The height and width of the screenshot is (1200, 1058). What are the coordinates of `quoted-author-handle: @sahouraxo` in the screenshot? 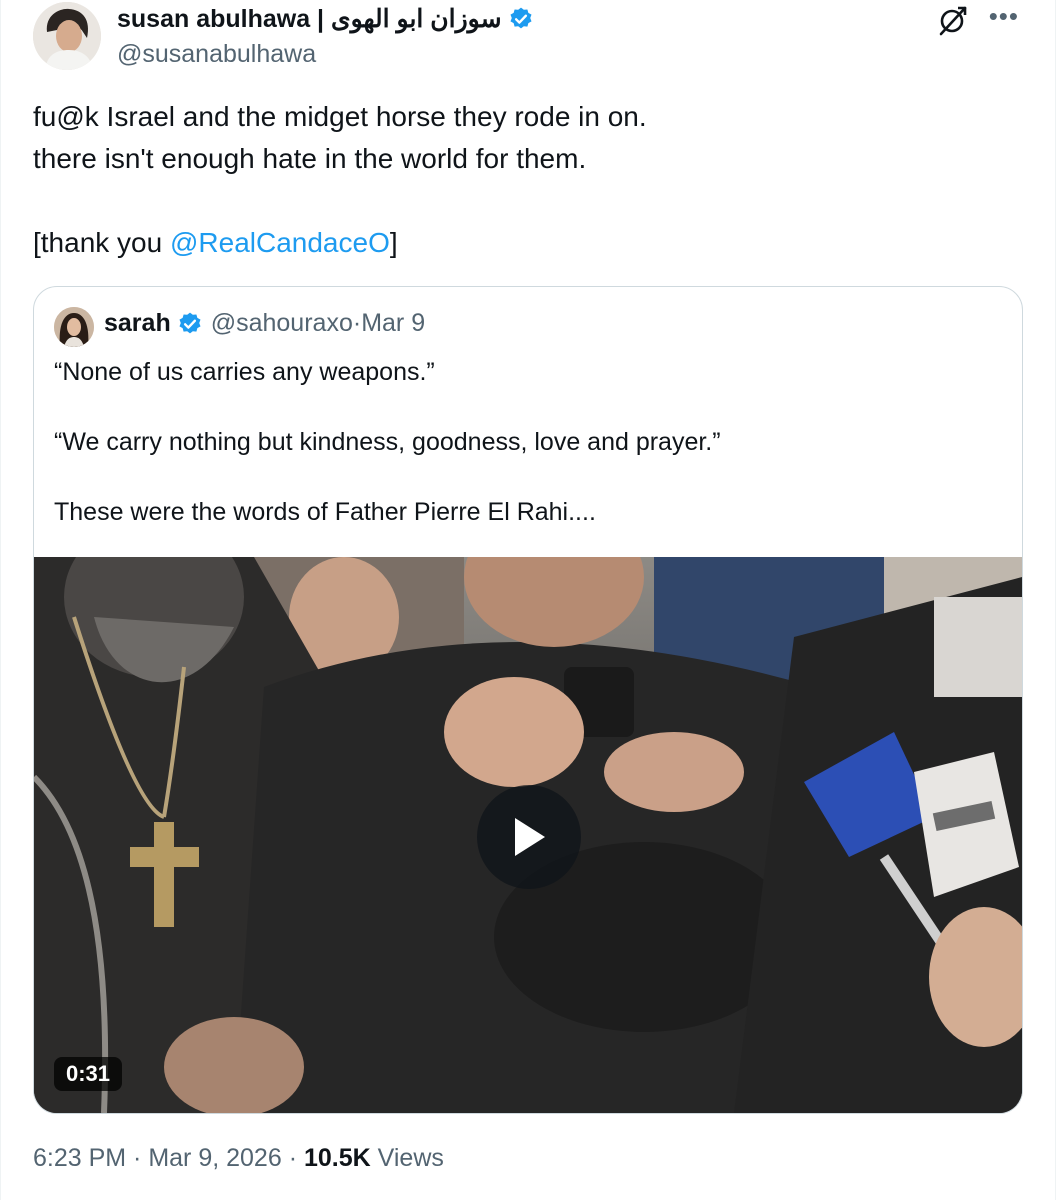 It's located at (282, 323).